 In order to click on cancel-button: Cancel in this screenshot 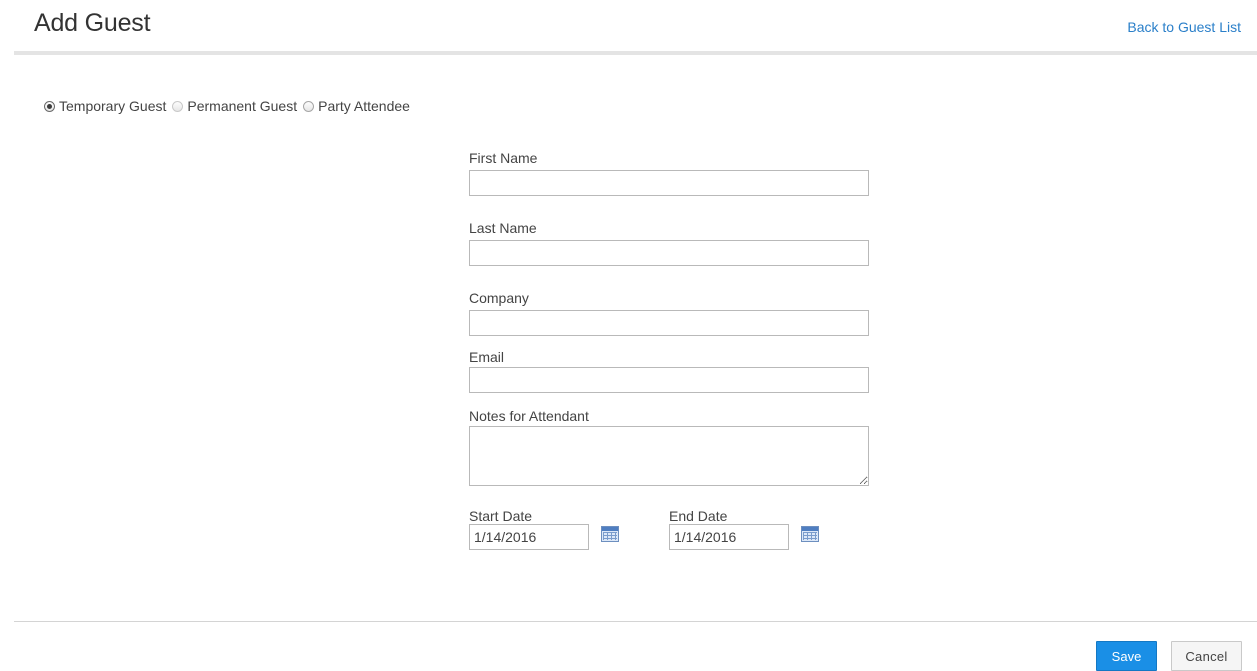, I will do `click(1206, 656)`.